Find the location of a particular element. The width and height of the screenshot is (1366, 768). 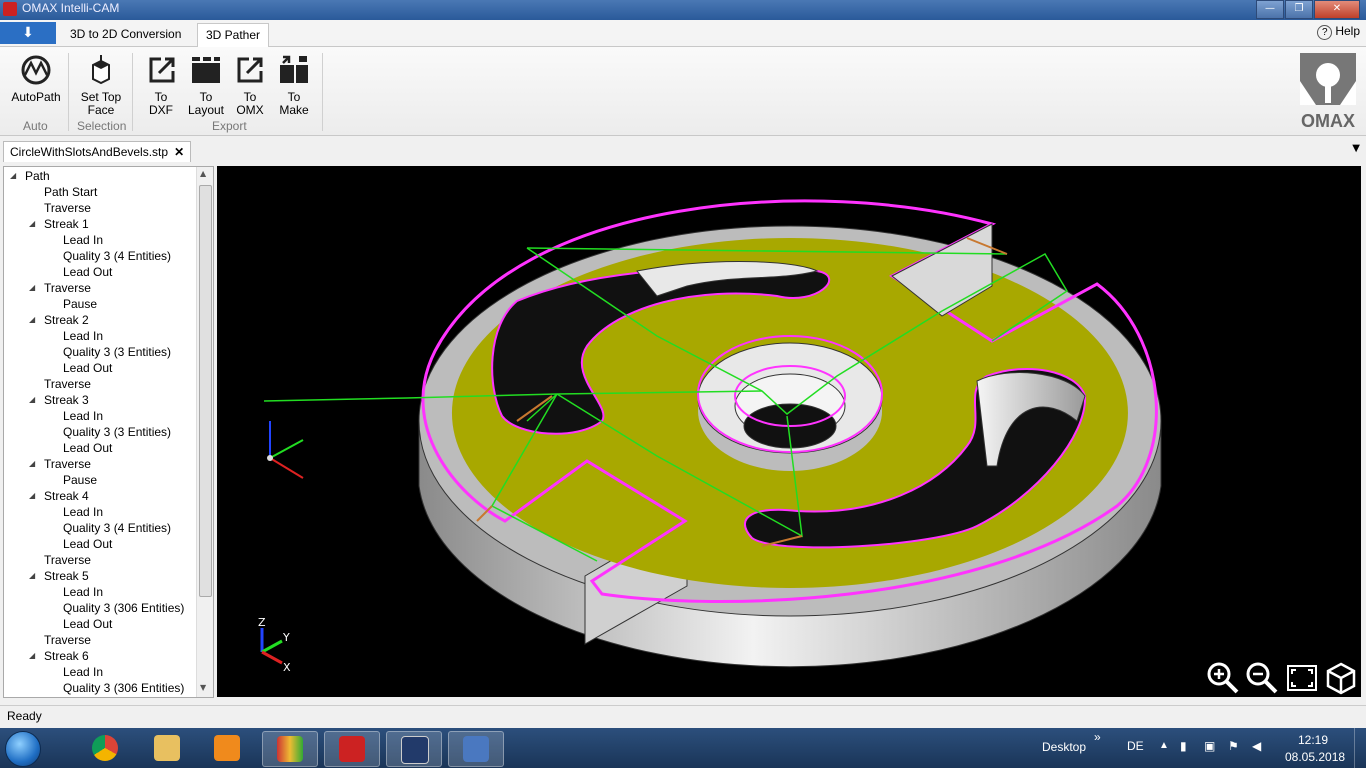

taskbar-intelli-cam is located at coordinates (352, 749).